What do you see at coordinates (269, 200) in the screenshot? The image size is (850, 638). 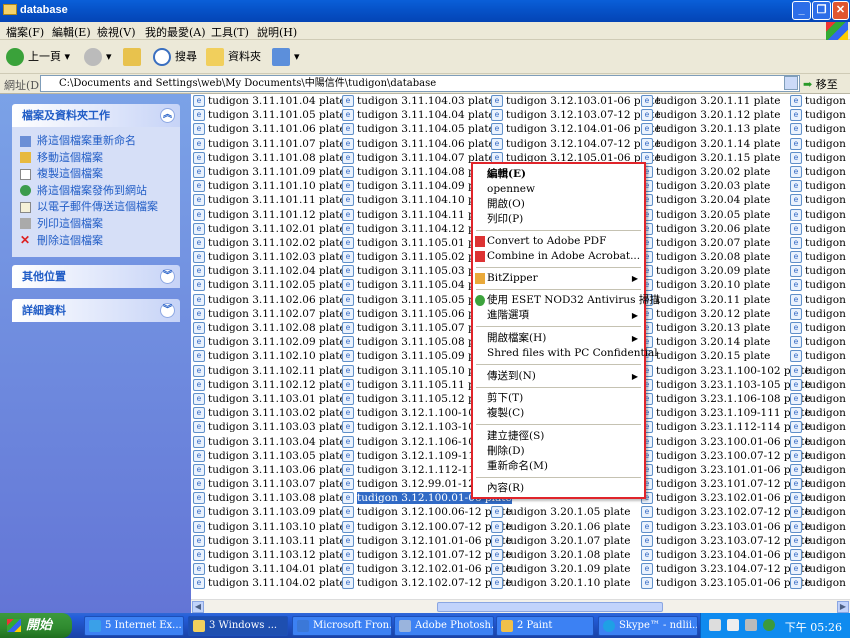 I see `file-item: e tudigon 3.11.101.11 plate` at bounding box center [269, 200].